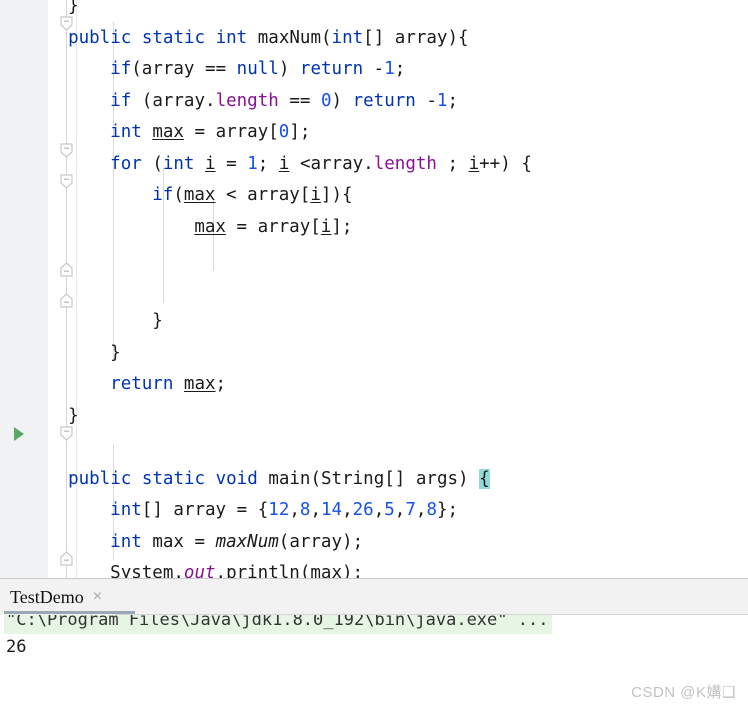  I want to click on code-line: return max;, so click(374, 385).